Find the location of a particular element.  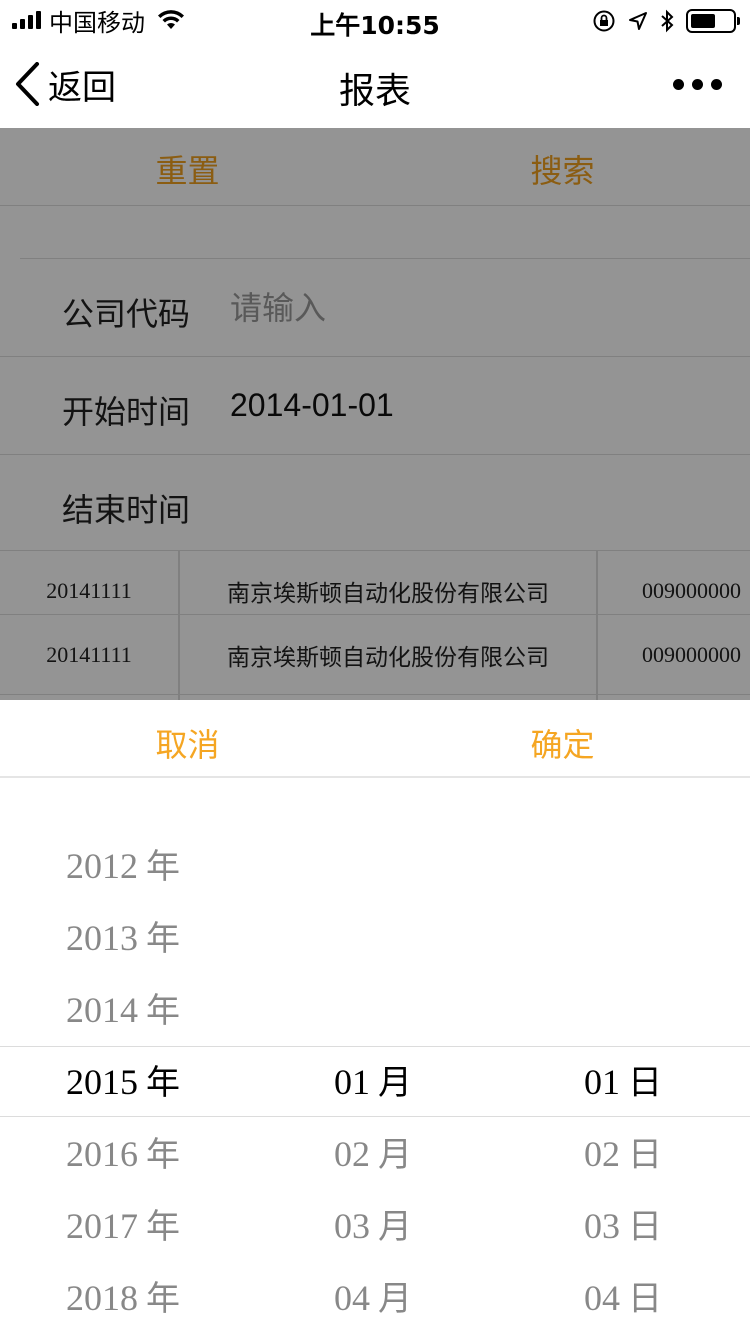

battery-icon is located at coordinates (713, 21).